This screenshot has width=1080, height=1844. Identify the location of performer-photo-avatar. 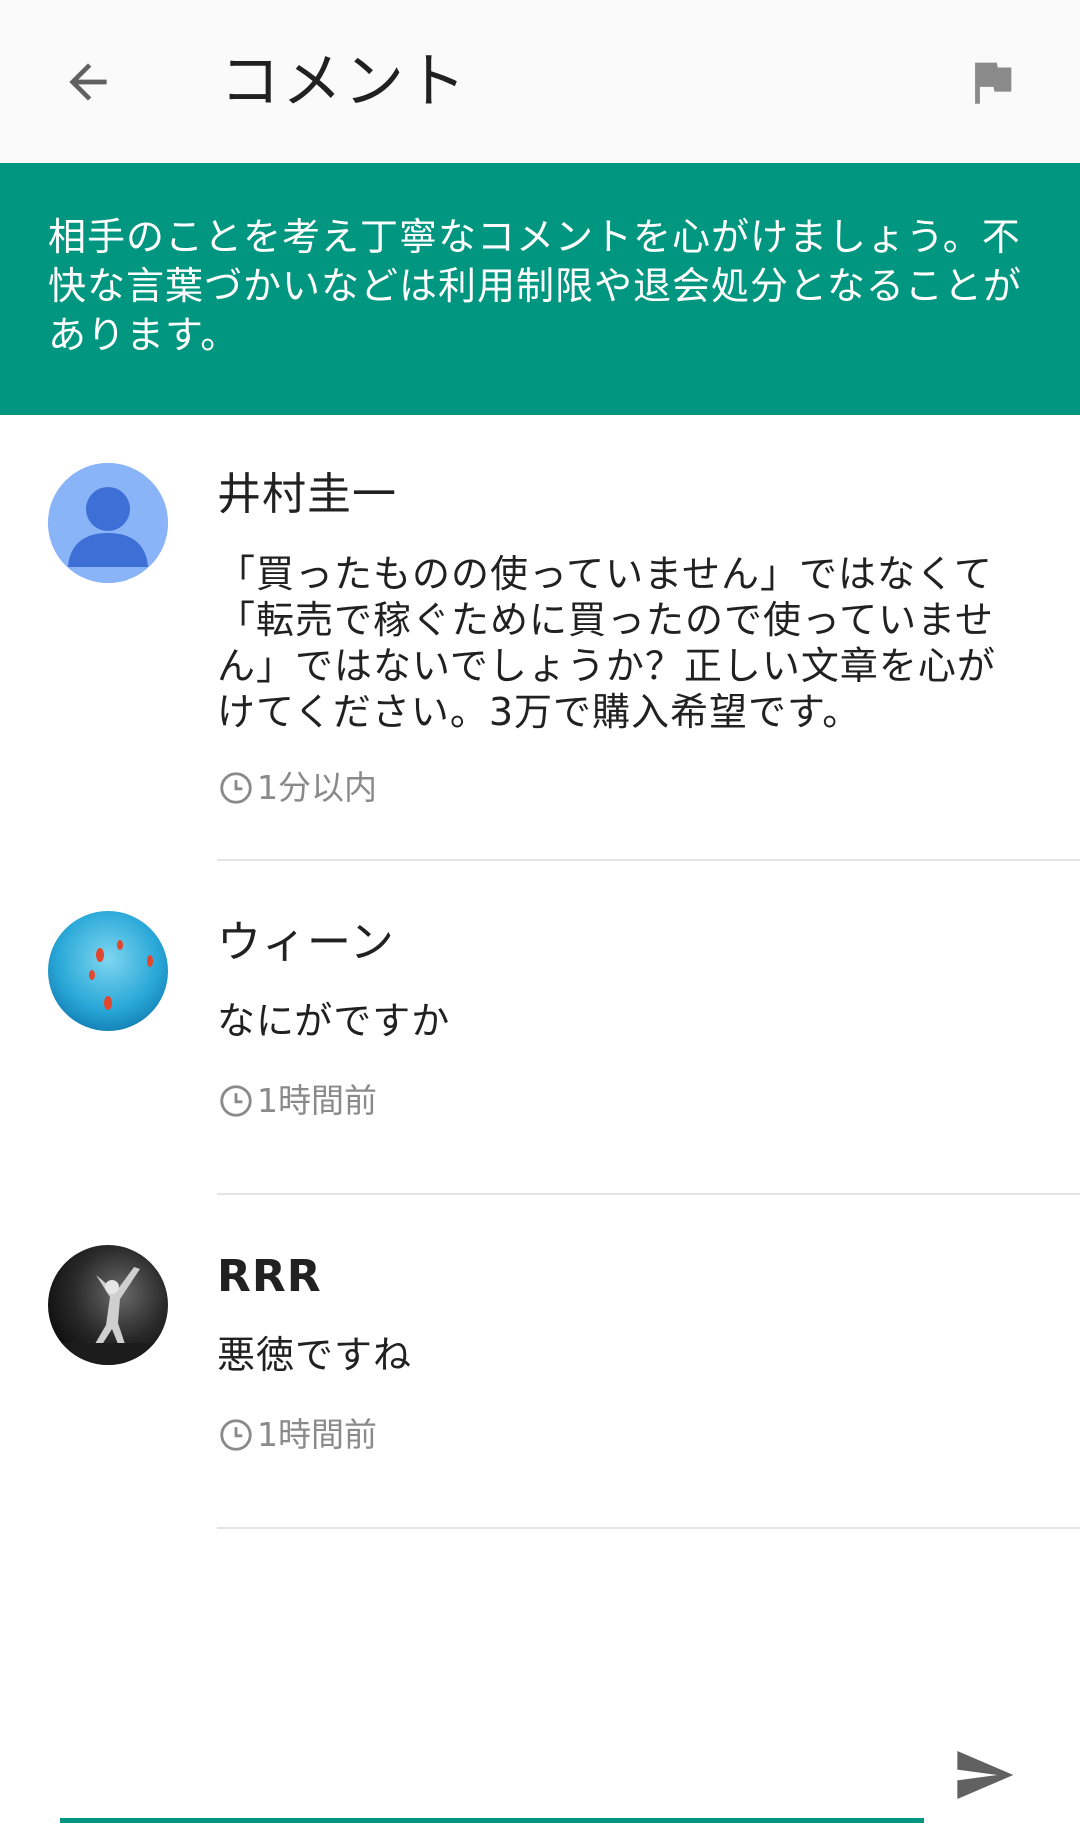
(108, 1305).